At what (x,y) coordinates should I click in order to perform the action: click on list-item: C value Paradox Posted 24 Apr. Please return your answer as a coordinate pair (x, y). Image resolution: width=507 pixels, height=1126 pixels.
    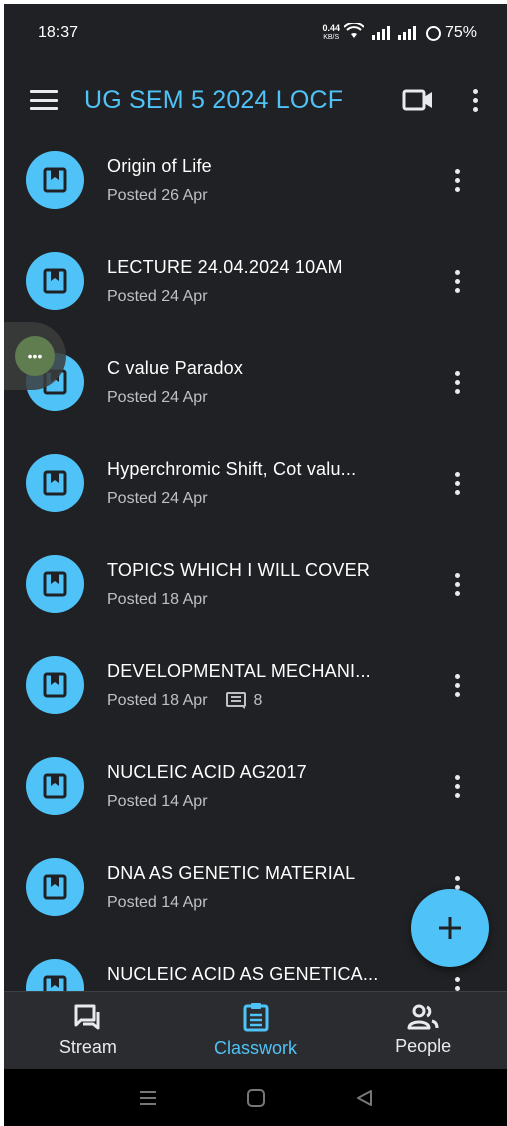
    Looking at the image, I should click on (255, 391).